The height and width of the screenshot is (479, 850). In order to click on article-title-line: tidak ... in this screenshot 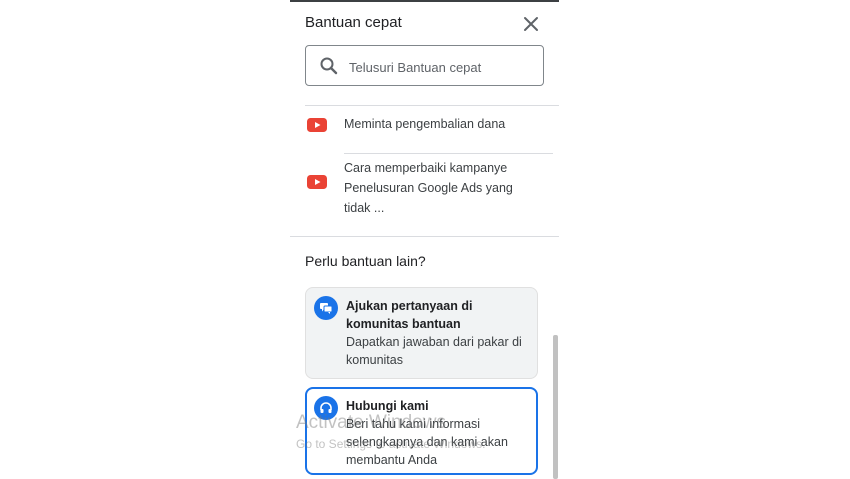, I will do `click(364, 208)`.